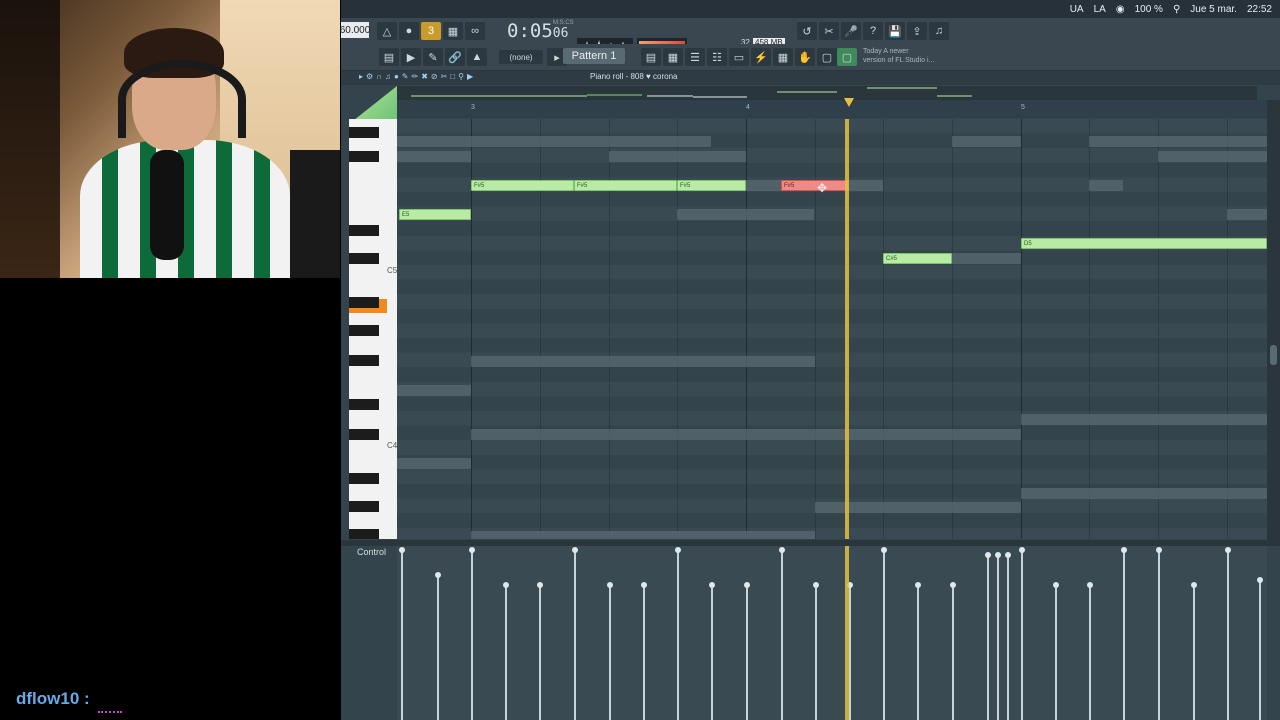  What do you see at coordinates (521, 57) in the screenshot?
I see `snap-selector: (none)` at bounding box center [521, 57].